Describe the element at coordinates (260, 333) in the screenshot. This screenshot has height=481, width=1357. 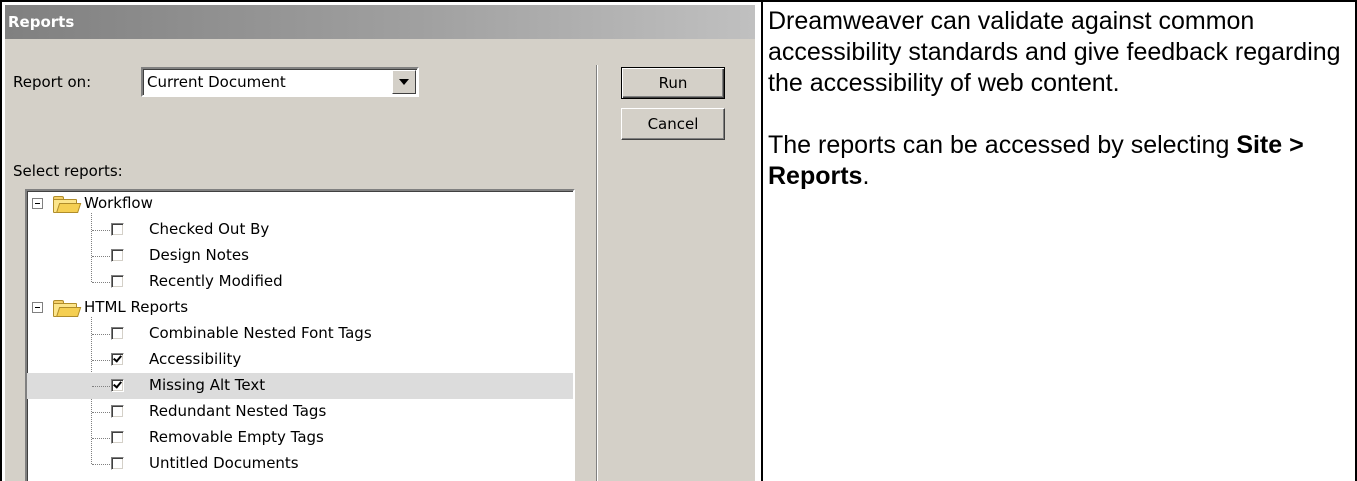
I see `tree-item-label: Combinable Nested Font Tags` at that location.